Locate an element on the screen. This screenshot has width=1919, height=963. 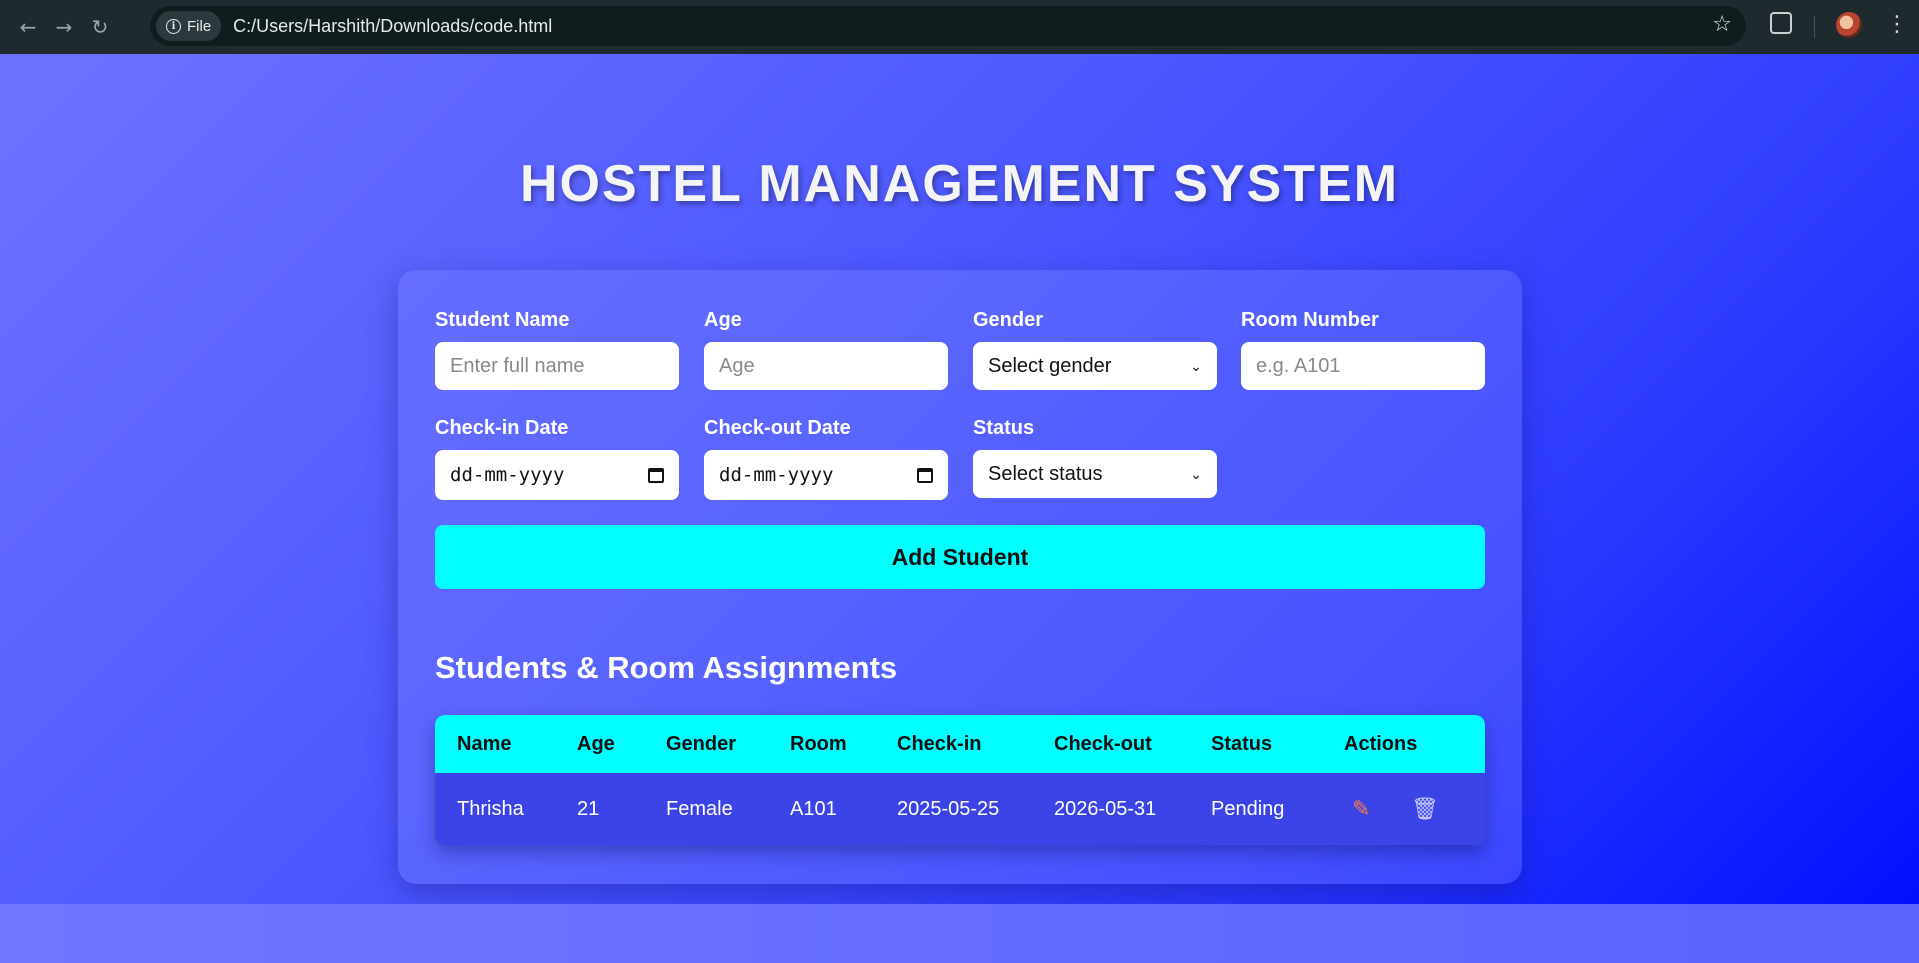
age-placeholder: Age is located at coordinates (737, 365).